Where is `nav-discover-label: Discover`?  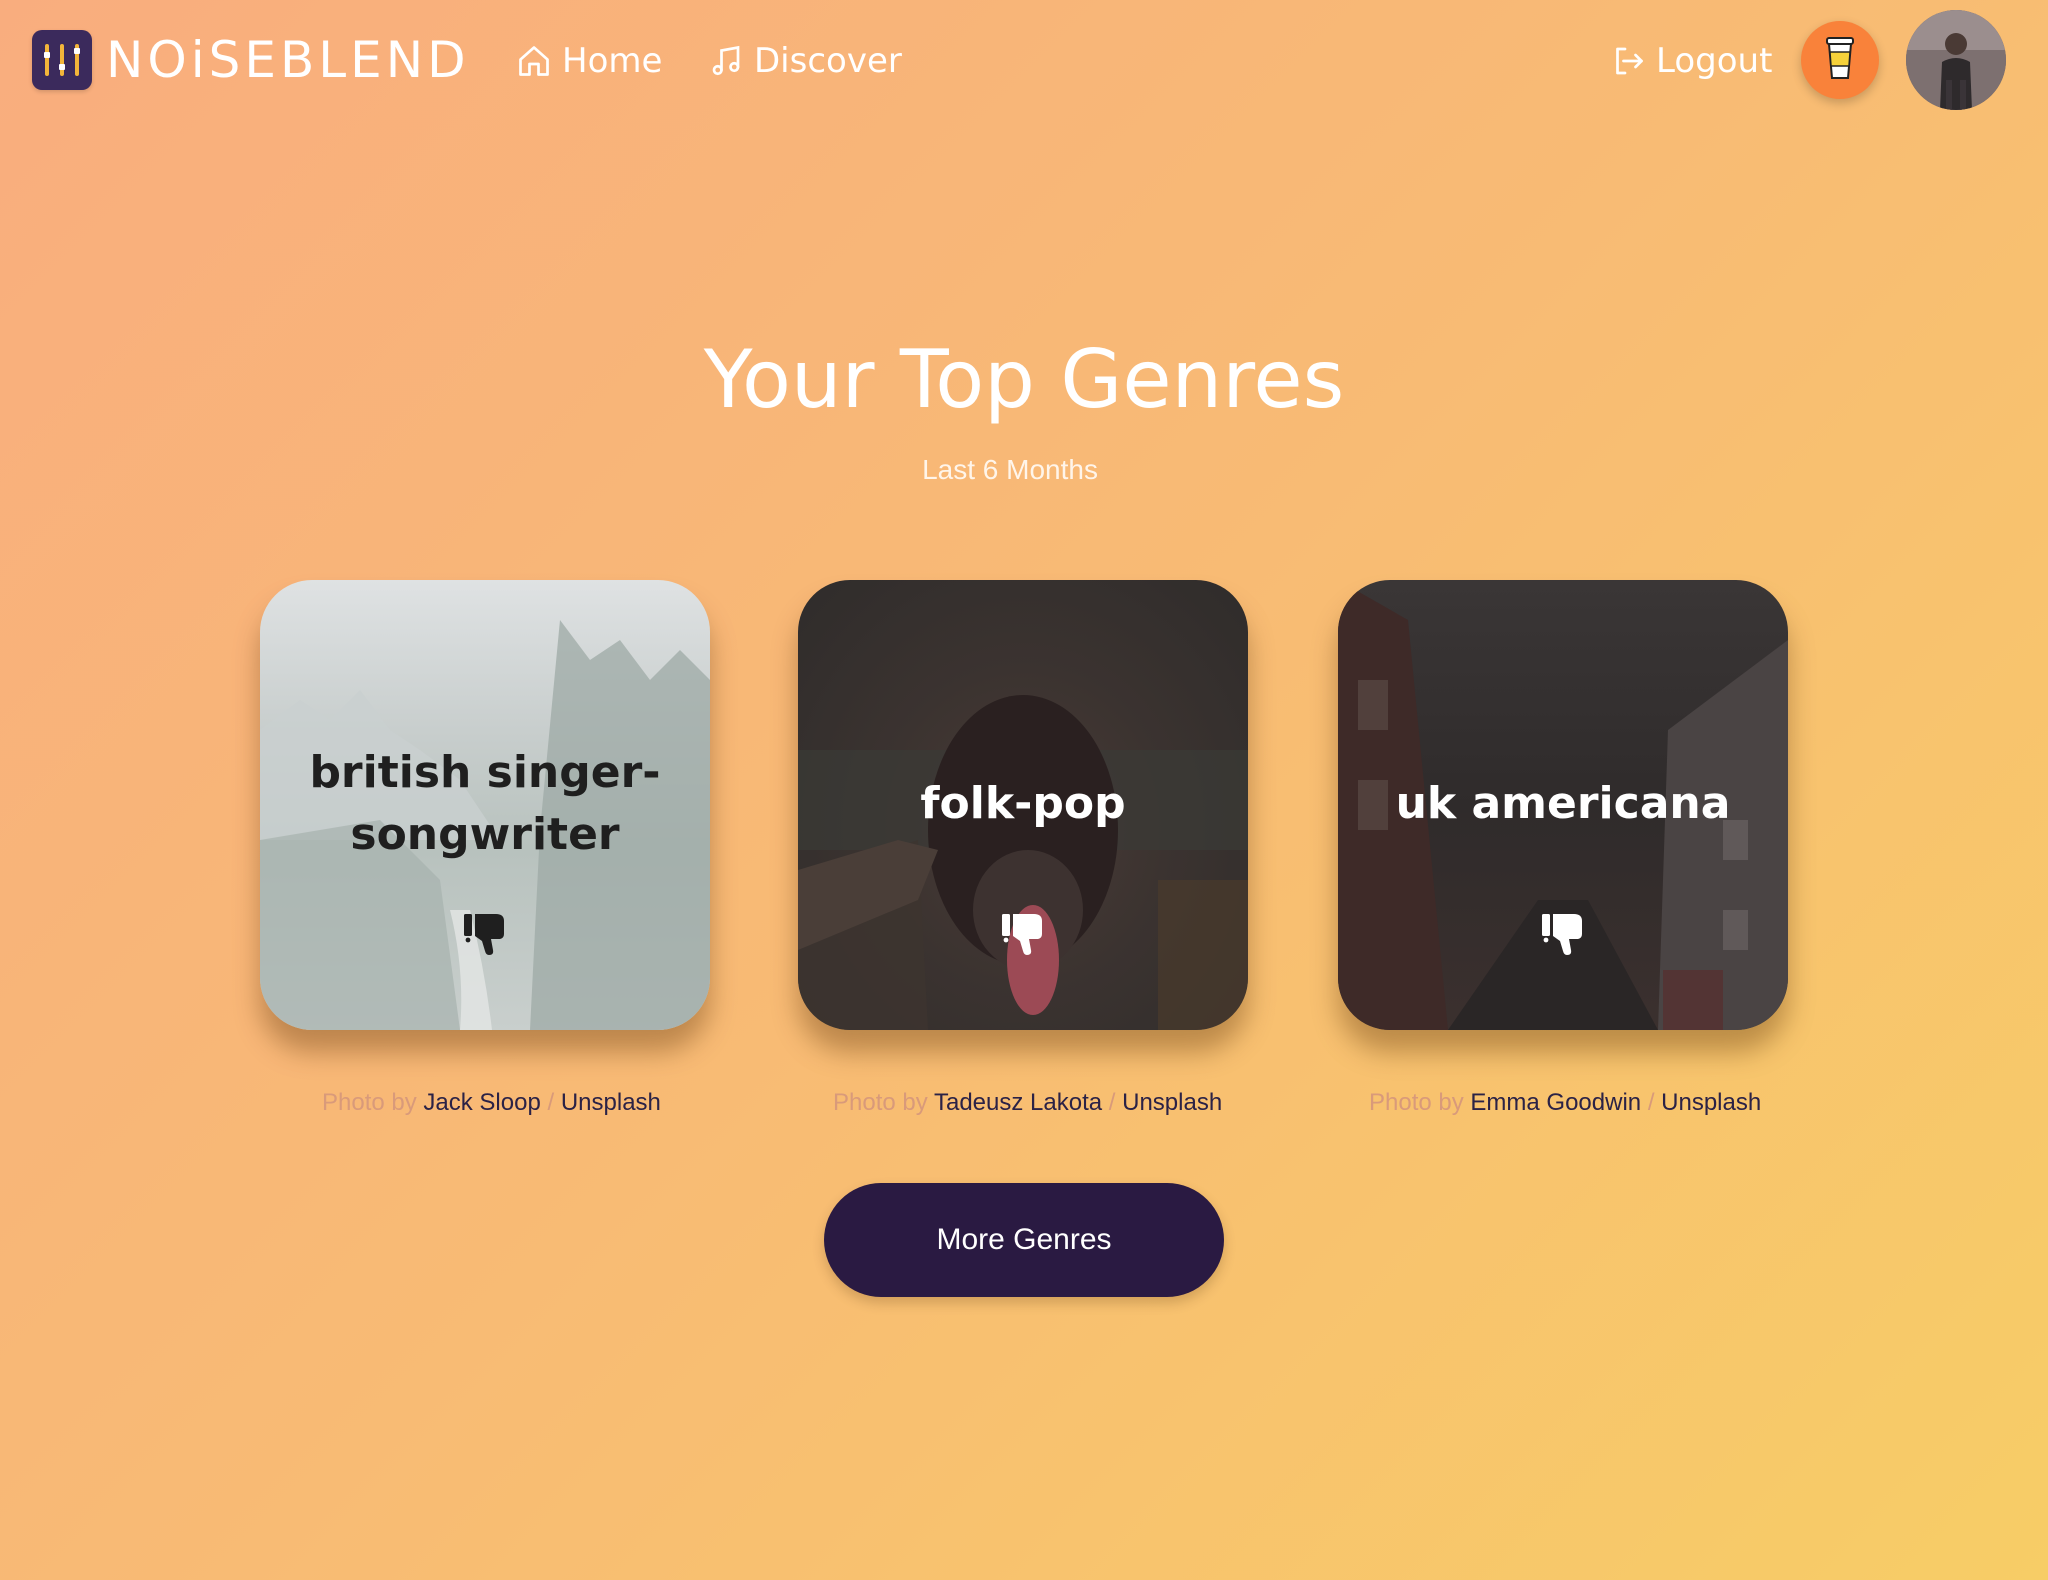
nav-discover-label: Discover is located at coordinates (828, 61).